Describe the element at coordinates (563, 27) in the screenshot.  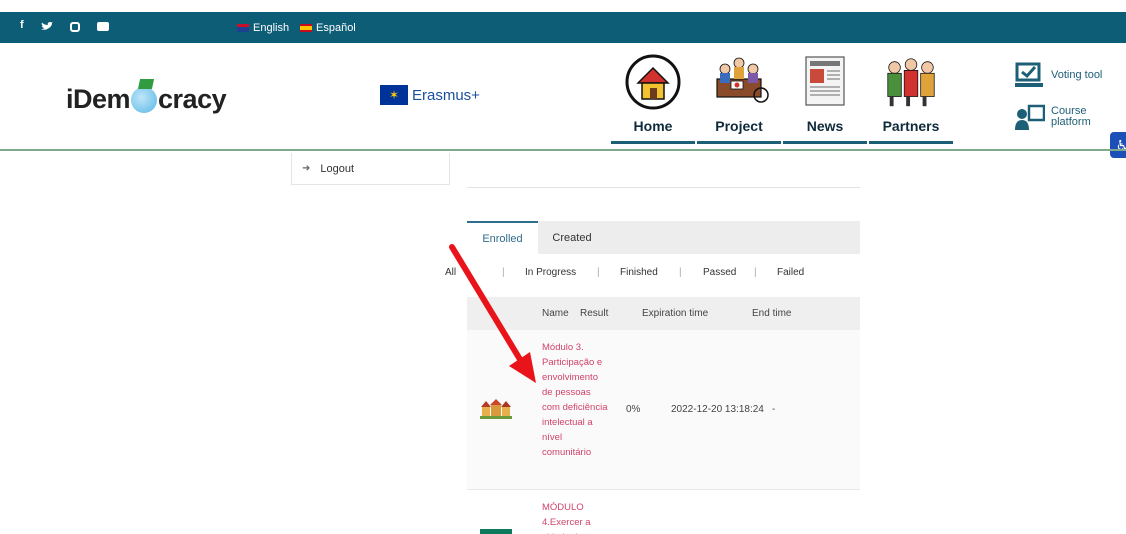
I see `top-bar: f English Español` at that location.